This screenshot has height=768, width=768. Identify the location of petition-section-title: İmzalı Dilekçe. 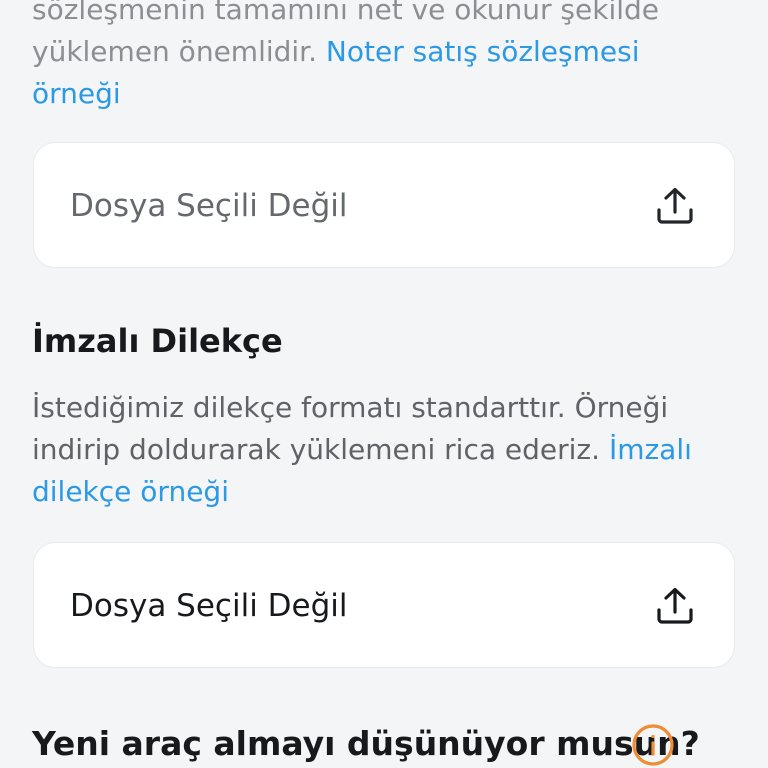
(157, 341).